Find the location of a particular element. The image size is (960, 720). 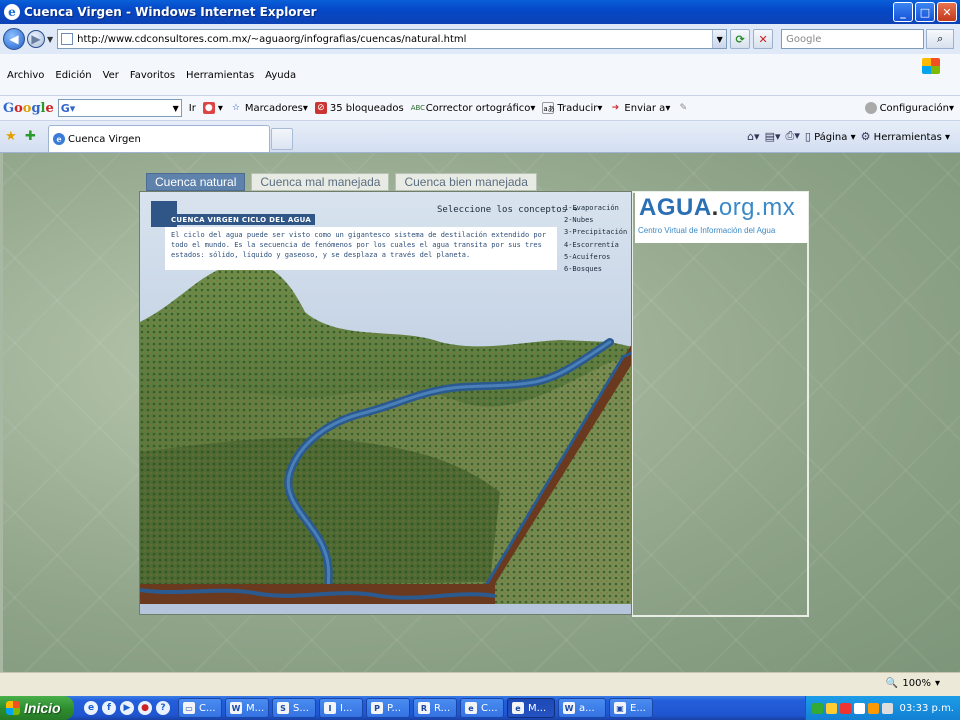

concept-precipitacion: 3-Precipitación is located at coordinates (595, 232).